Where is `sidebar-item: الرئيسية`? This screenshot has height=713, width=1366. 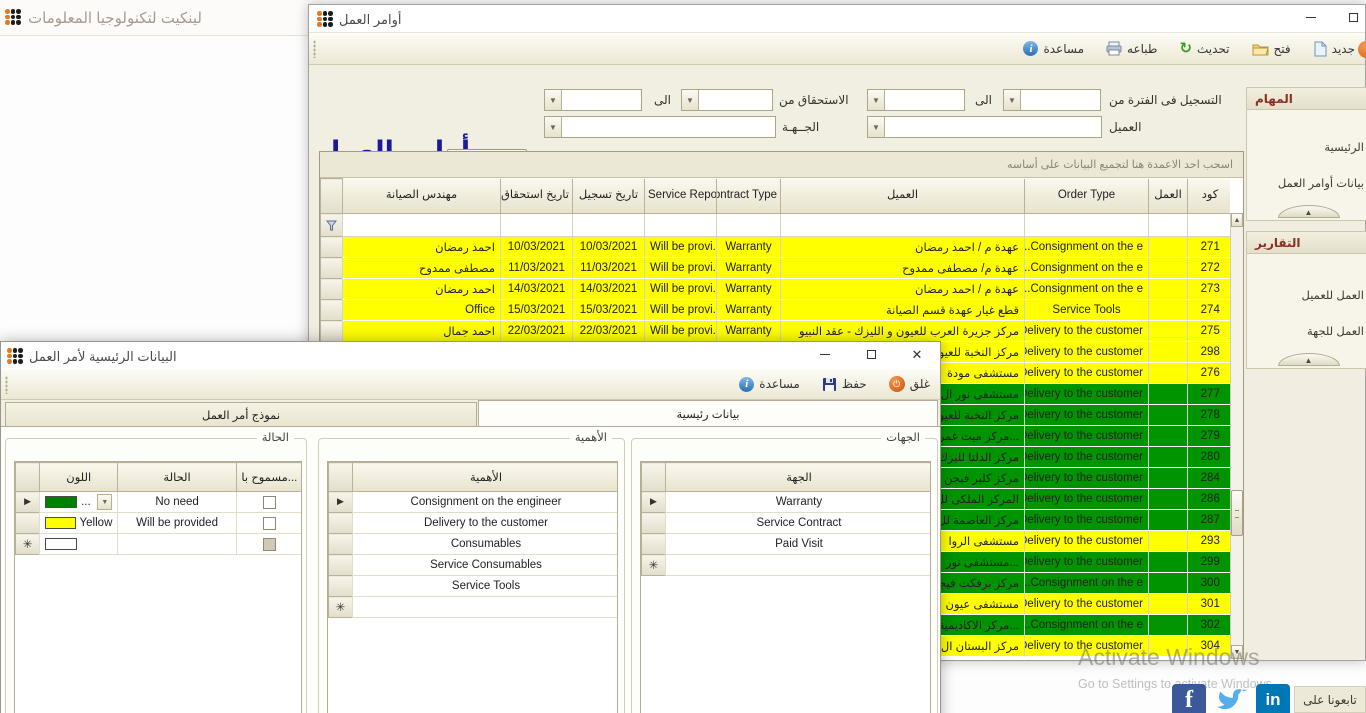
sidebar-item: الرئيسية is located at coordinates (1344, 147).